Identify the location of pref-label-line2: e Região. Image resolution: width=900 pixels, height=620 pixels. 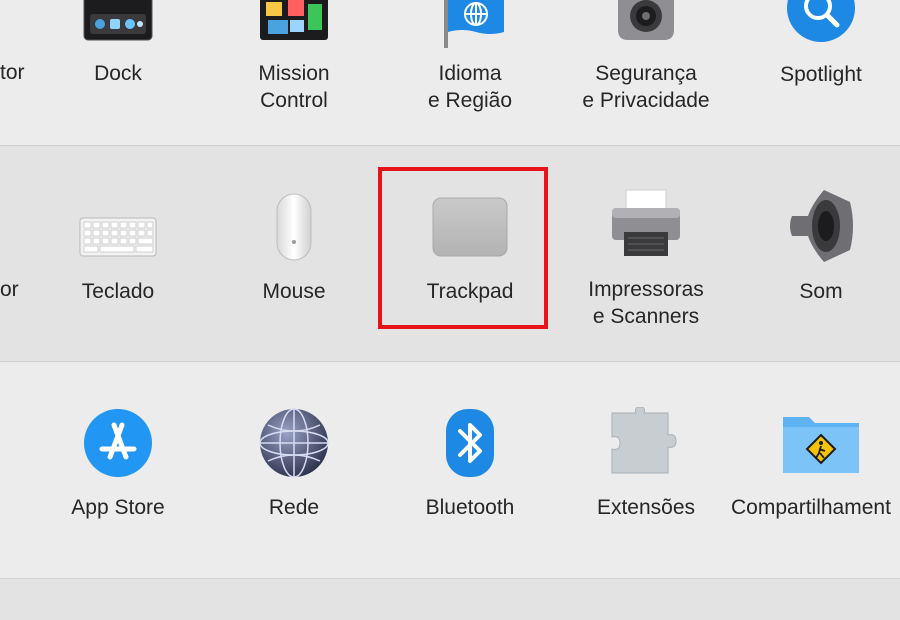
(470, 100).